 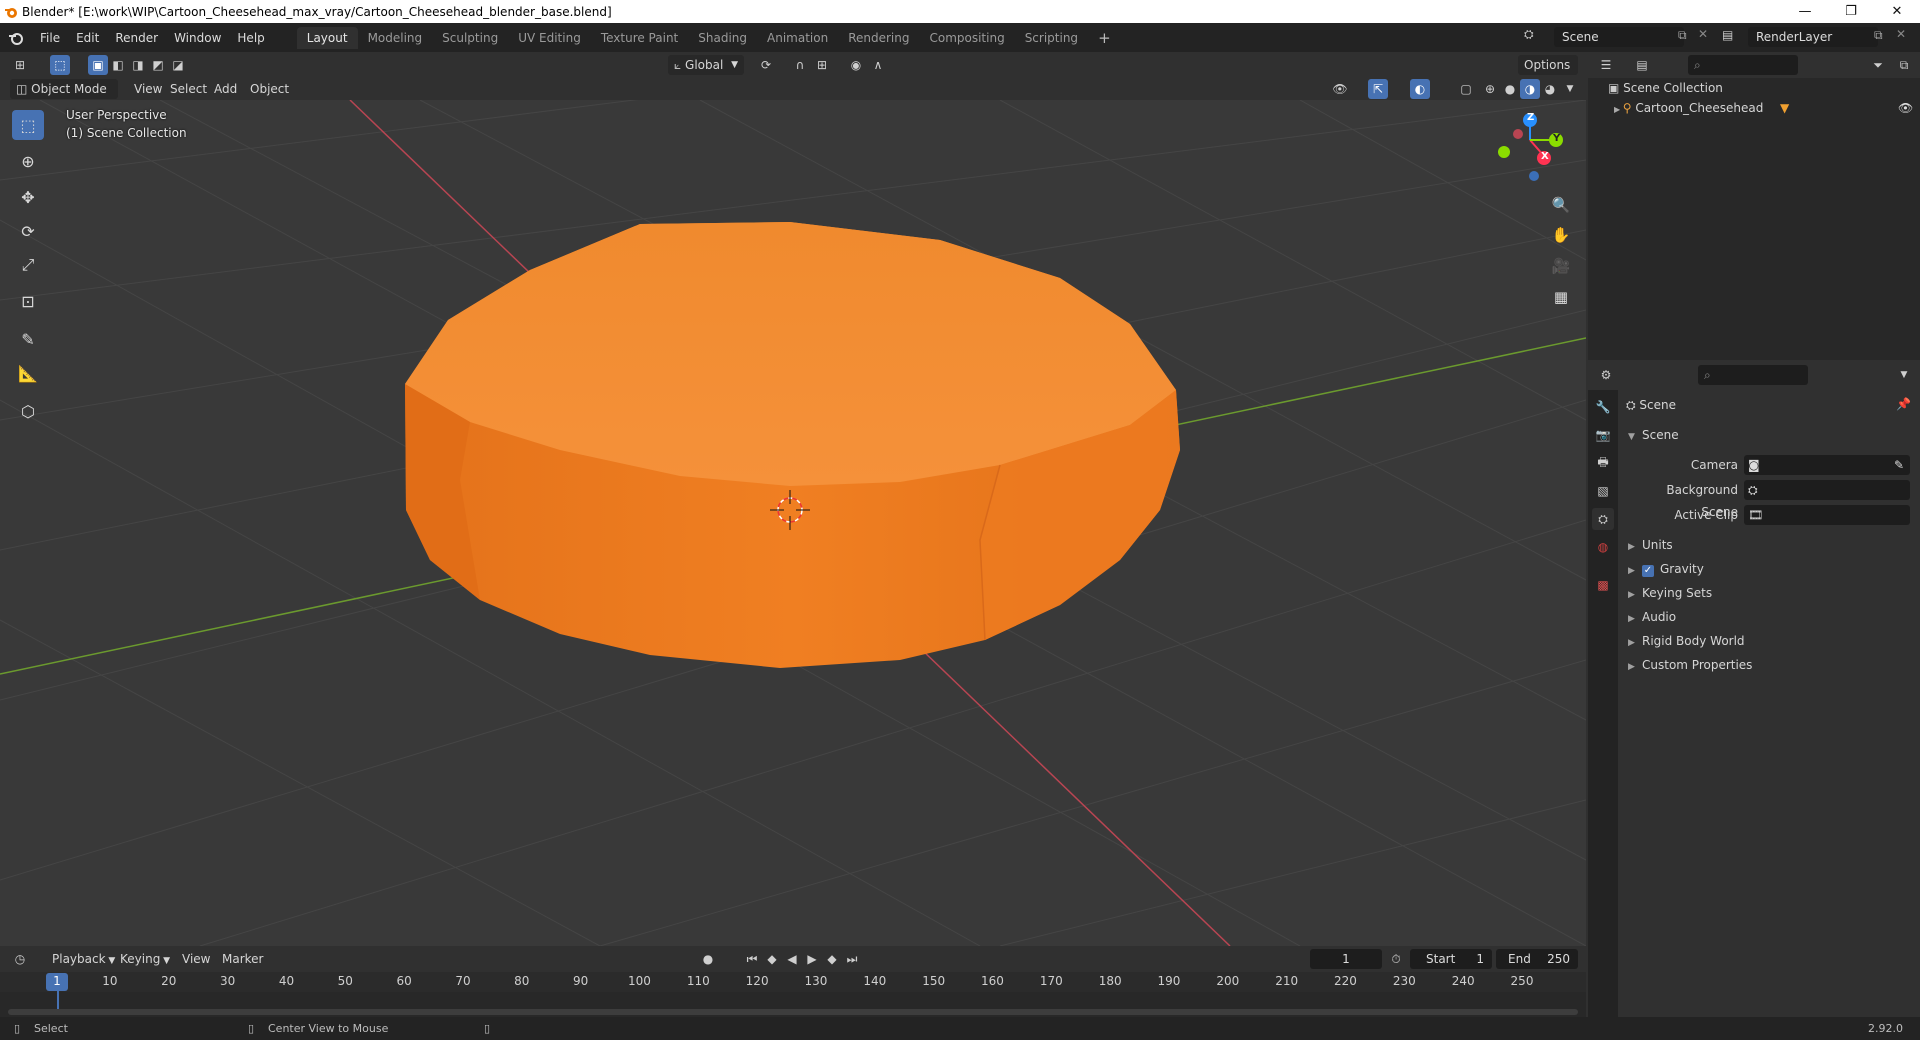 What do you see at coordinates (1561, 205) in the screenshot?
I see `zoom-icon: 🔍` at bounding box center [1561, 205].